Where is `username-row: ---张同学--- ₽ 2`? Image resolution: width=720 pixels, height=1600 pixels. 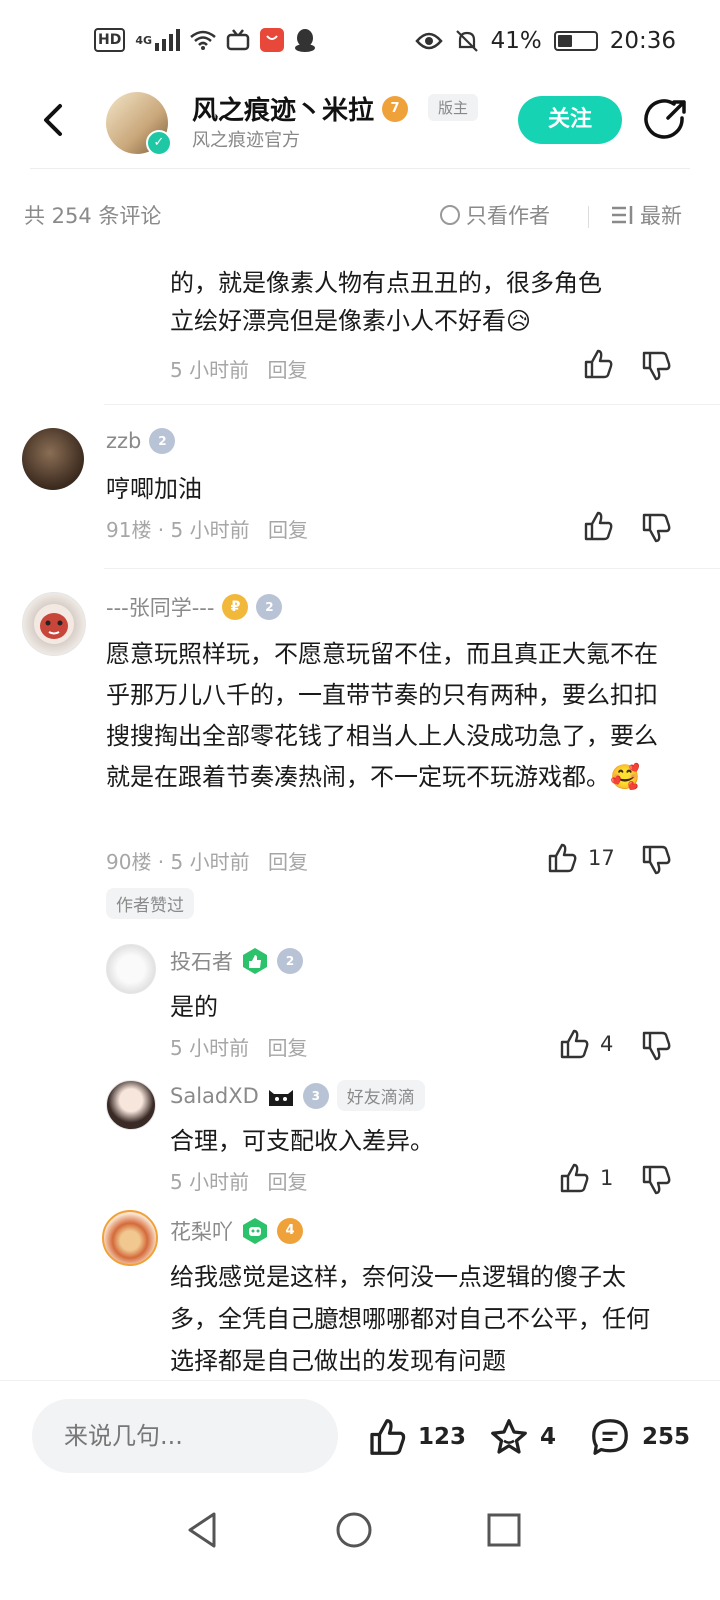 username-row: ---张同学--- ₽ 2 is located at coordinates (194, 607).